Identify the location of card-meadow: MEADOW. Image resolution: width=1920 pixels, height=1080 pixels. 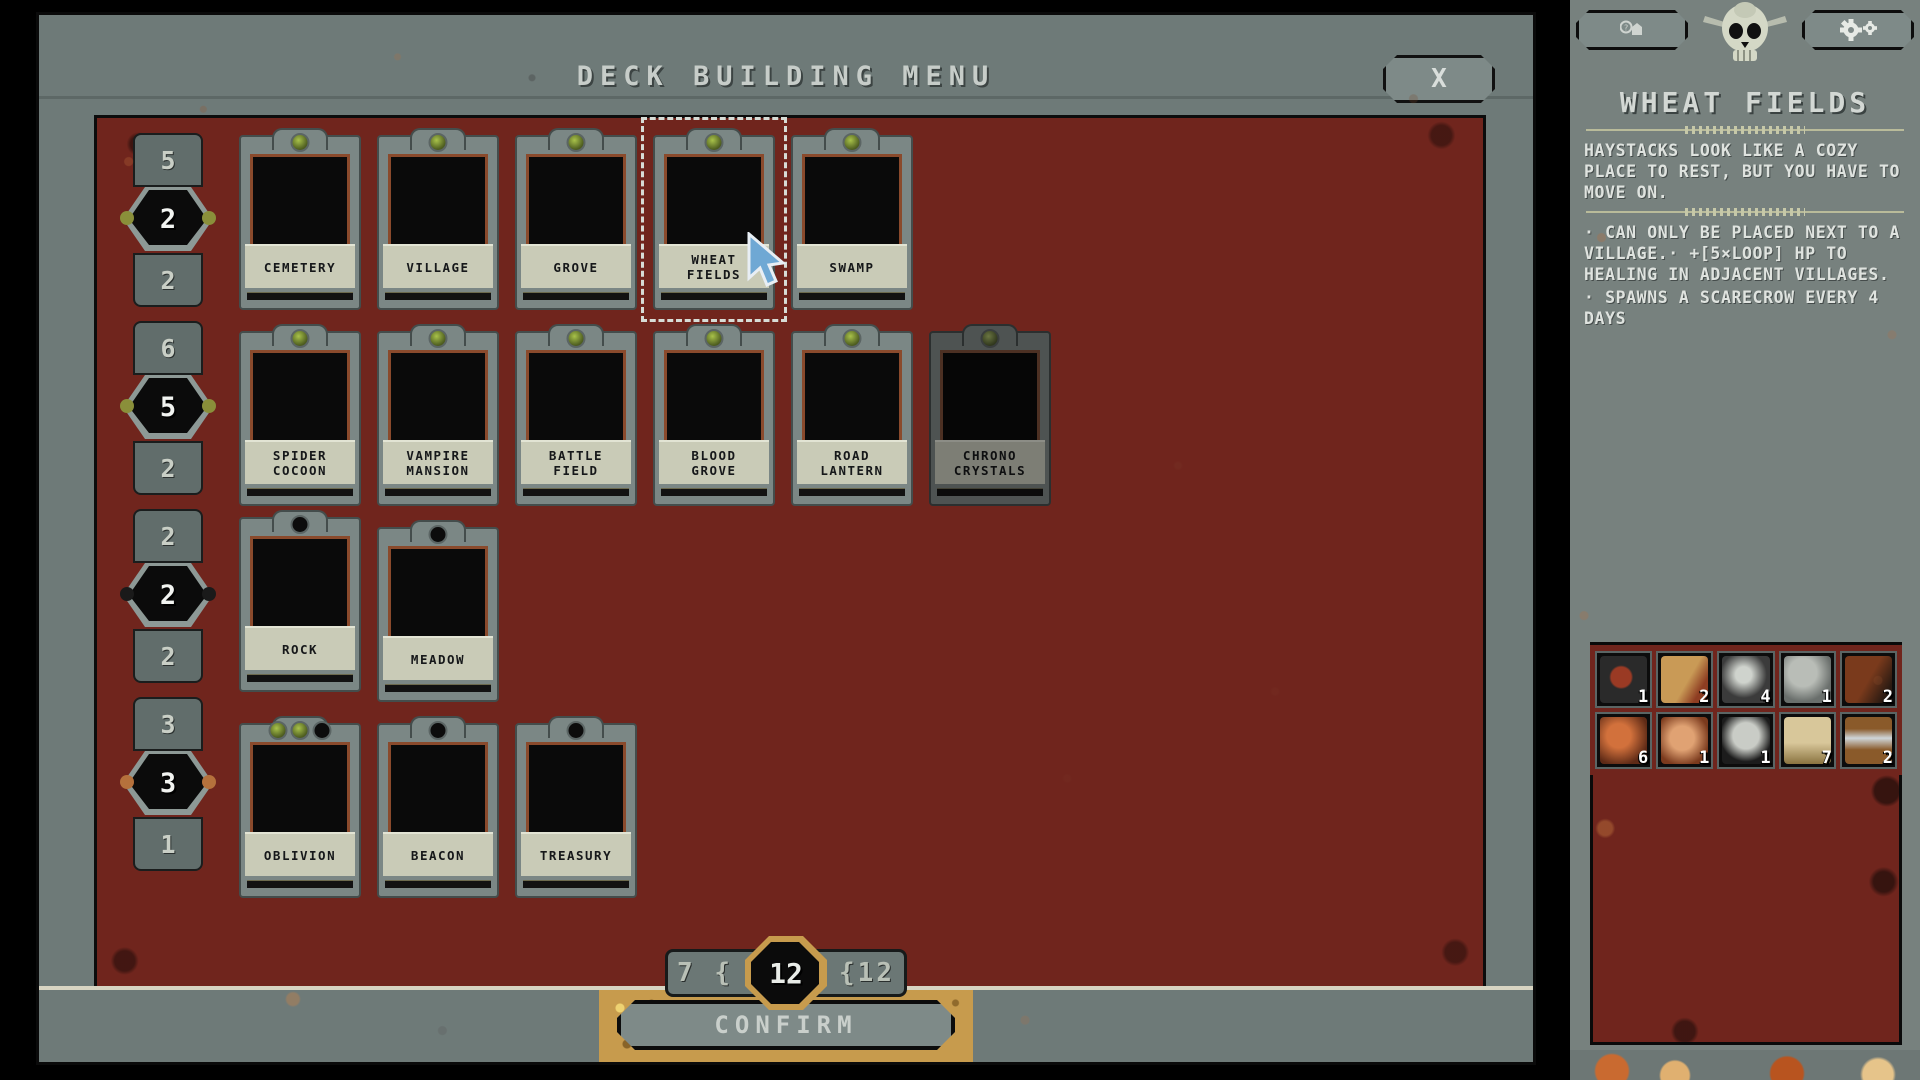
(438, 611).